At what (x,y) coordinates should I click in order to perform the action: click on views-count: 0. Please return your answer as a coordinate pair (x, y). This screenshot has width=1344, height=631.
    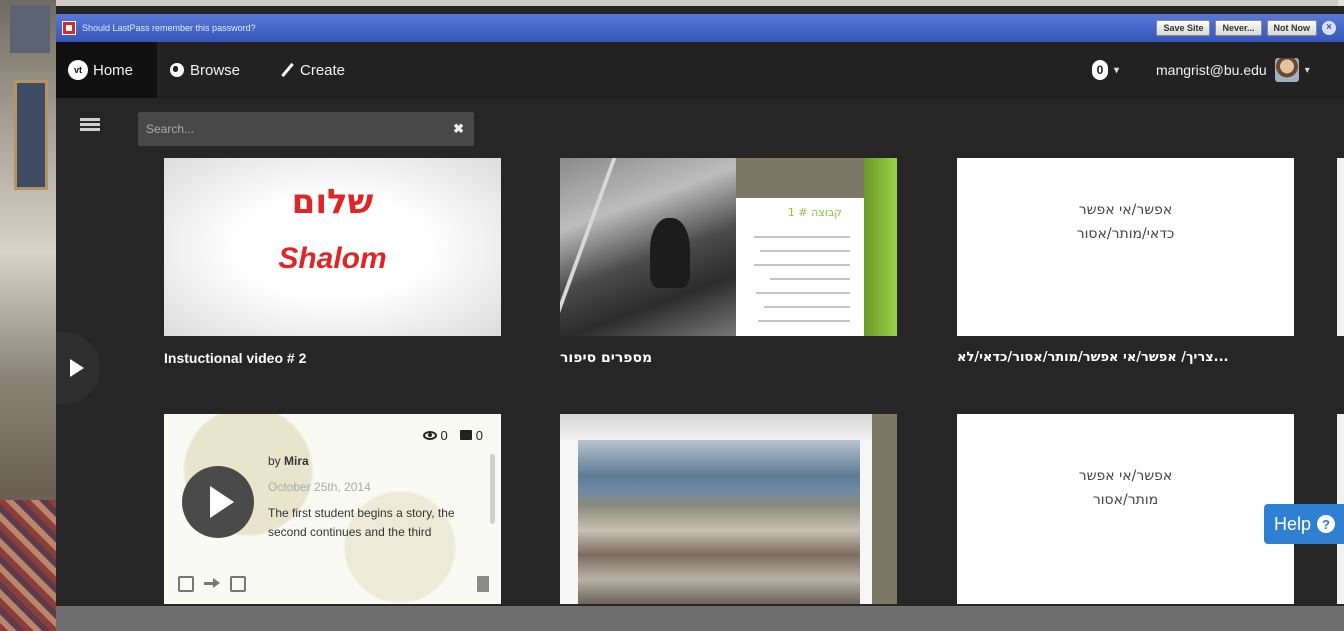
    Looking at the image, I should click on (444, 435).